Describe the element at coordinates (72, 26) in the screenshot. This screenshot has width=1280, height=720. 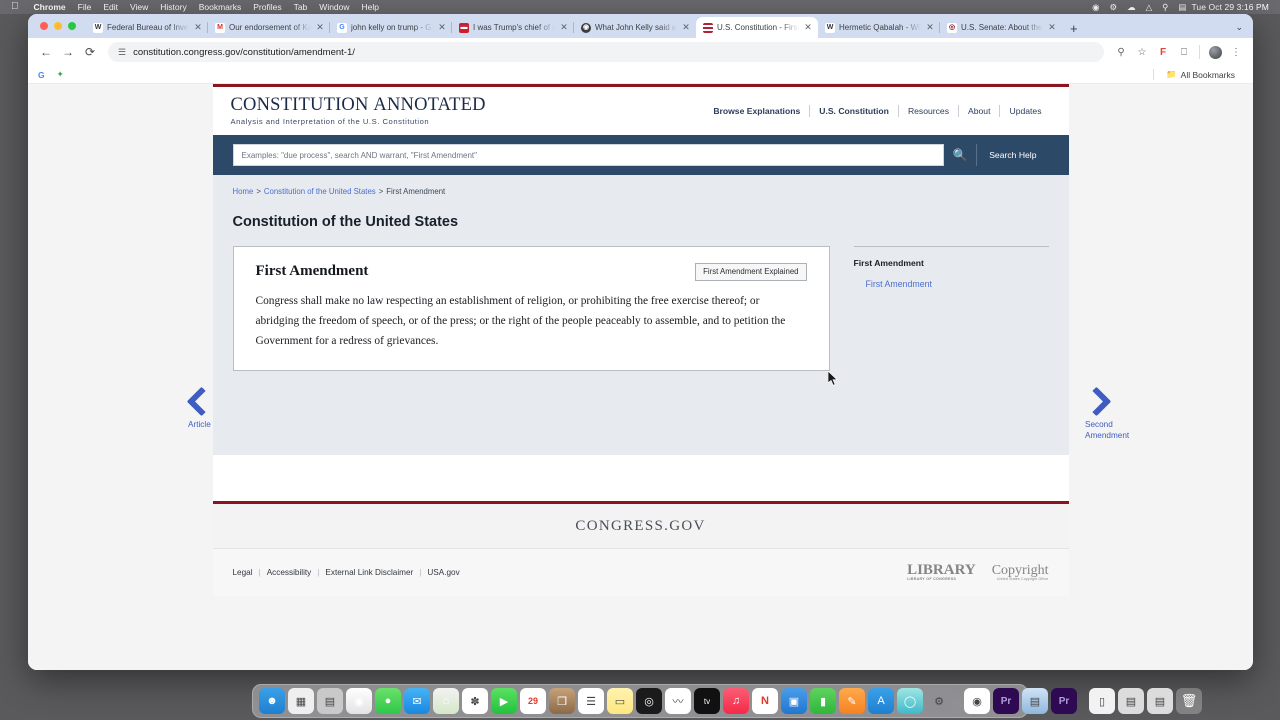
I see `maximize-window-button` at that location.